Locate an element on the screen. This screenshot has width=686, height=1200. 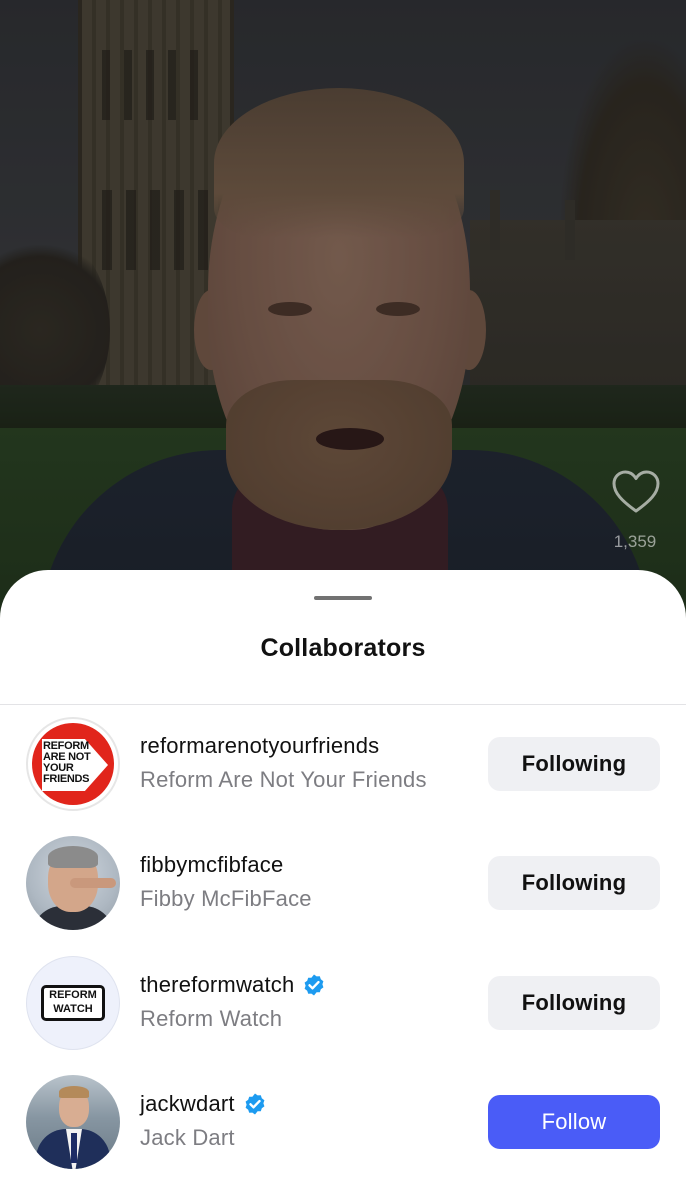
avatar: REFORM WATCH is located at coordinates (73, 1003).